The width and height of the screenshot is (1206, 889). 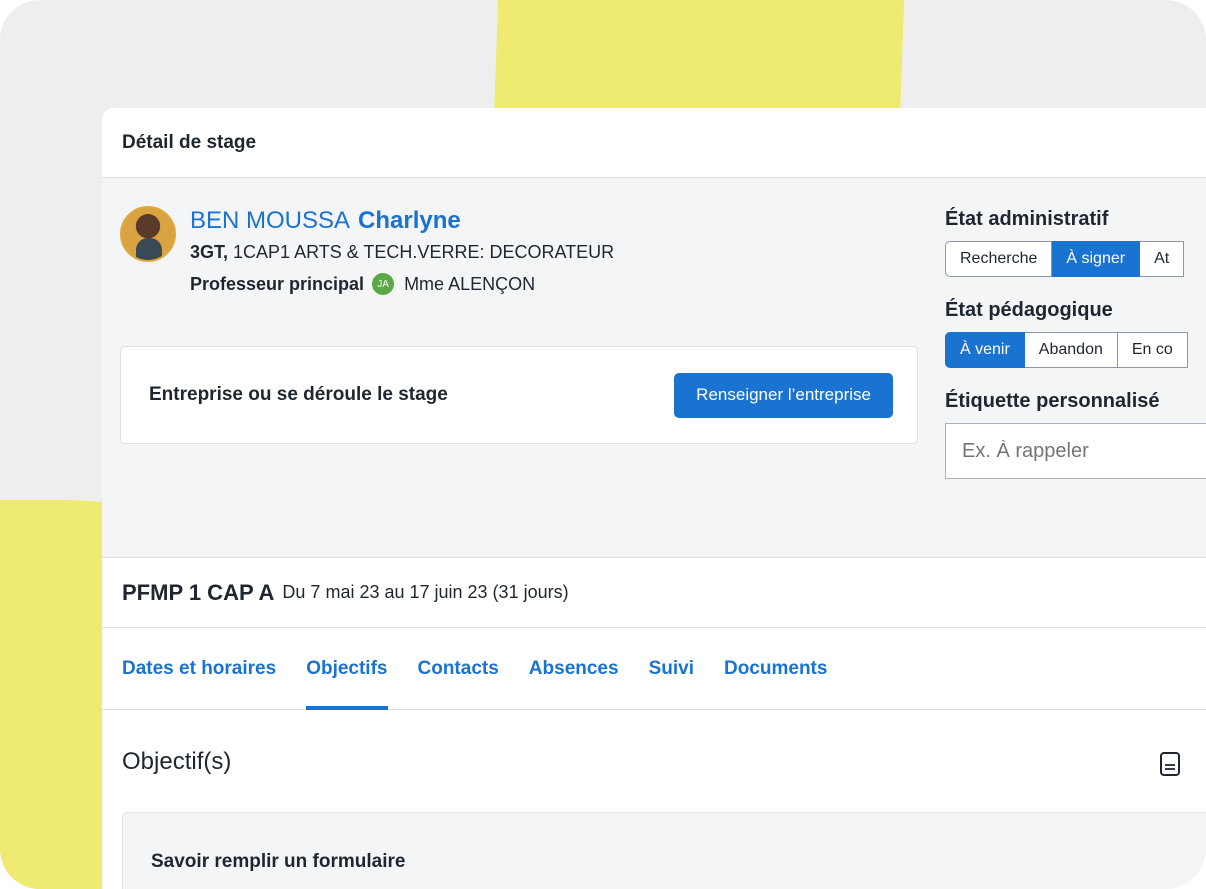 I want to click on card-title: Détail de stage, so click(x=654, y=143).